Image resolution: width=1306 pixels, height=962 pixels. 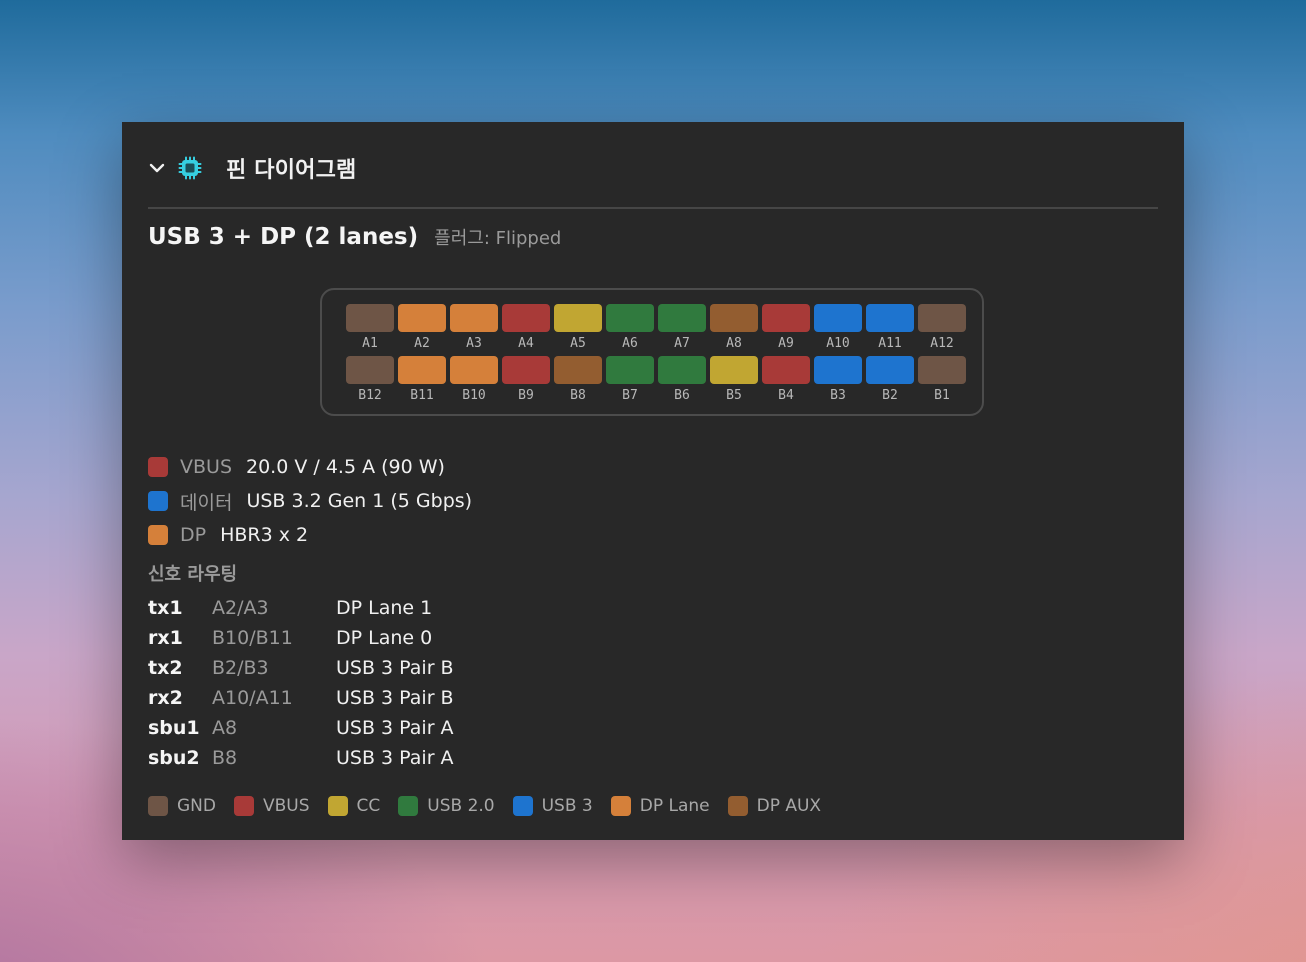 I want to click on pin-row-top: A1 A2 A3 A4 A5 A6 A7 A8 A9 A10 A11 A12, so click(x=656, y=328).